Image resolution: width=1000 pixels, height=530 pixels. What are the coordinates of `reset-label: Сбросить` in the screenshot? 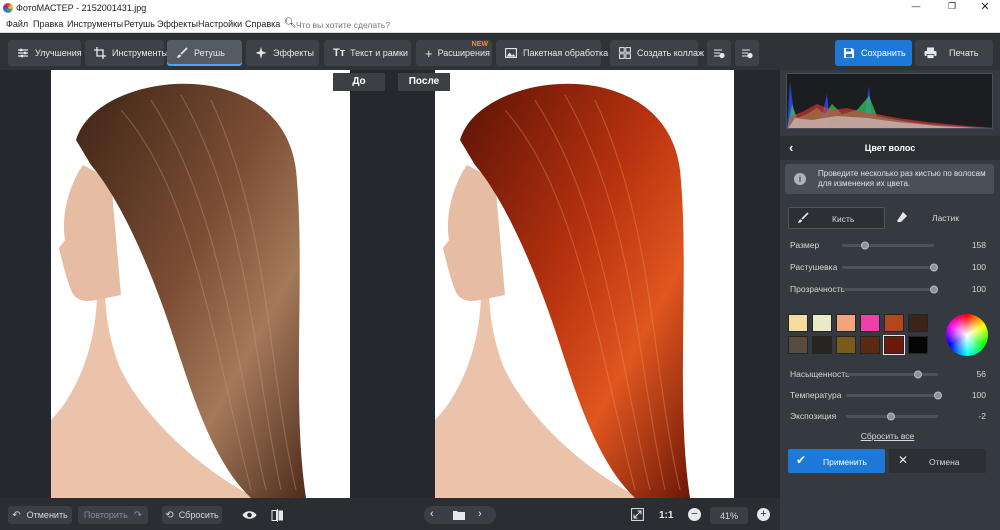 It's located at (198, 515).